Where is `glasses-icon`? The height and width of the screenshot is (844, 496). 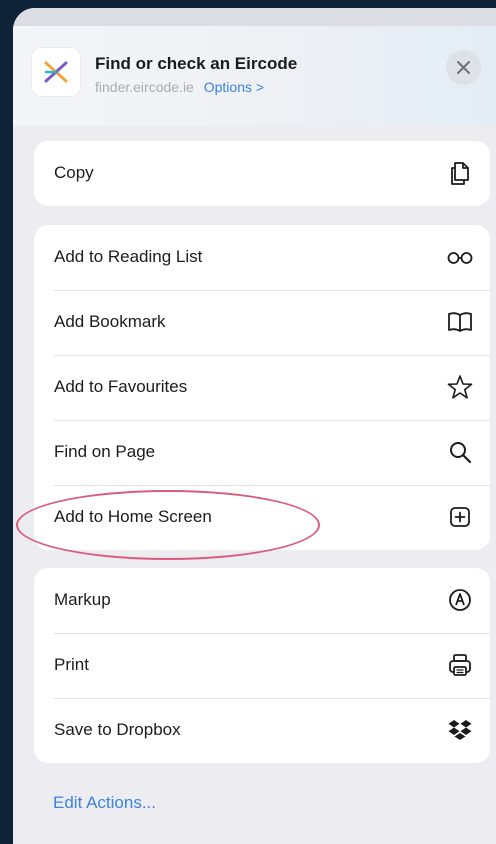 glasses-icon is located at coordinates (460, 258).